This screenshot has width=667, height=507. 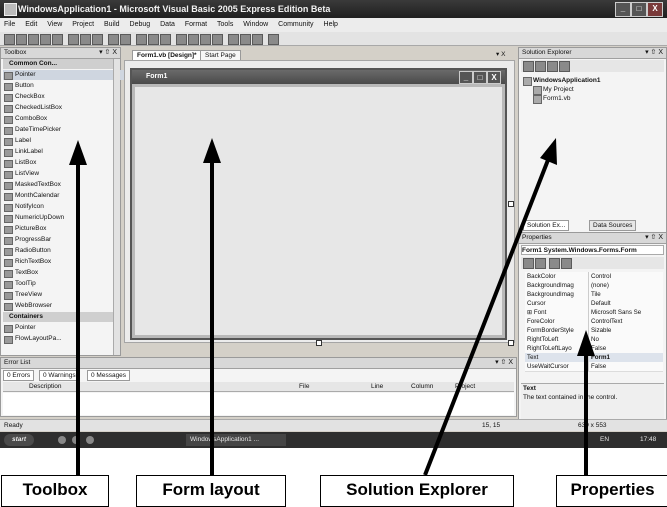 What do you see at coordinates (655, 9) in the screenshot?
I see `close-button: X` at bounding box center [655, 9].